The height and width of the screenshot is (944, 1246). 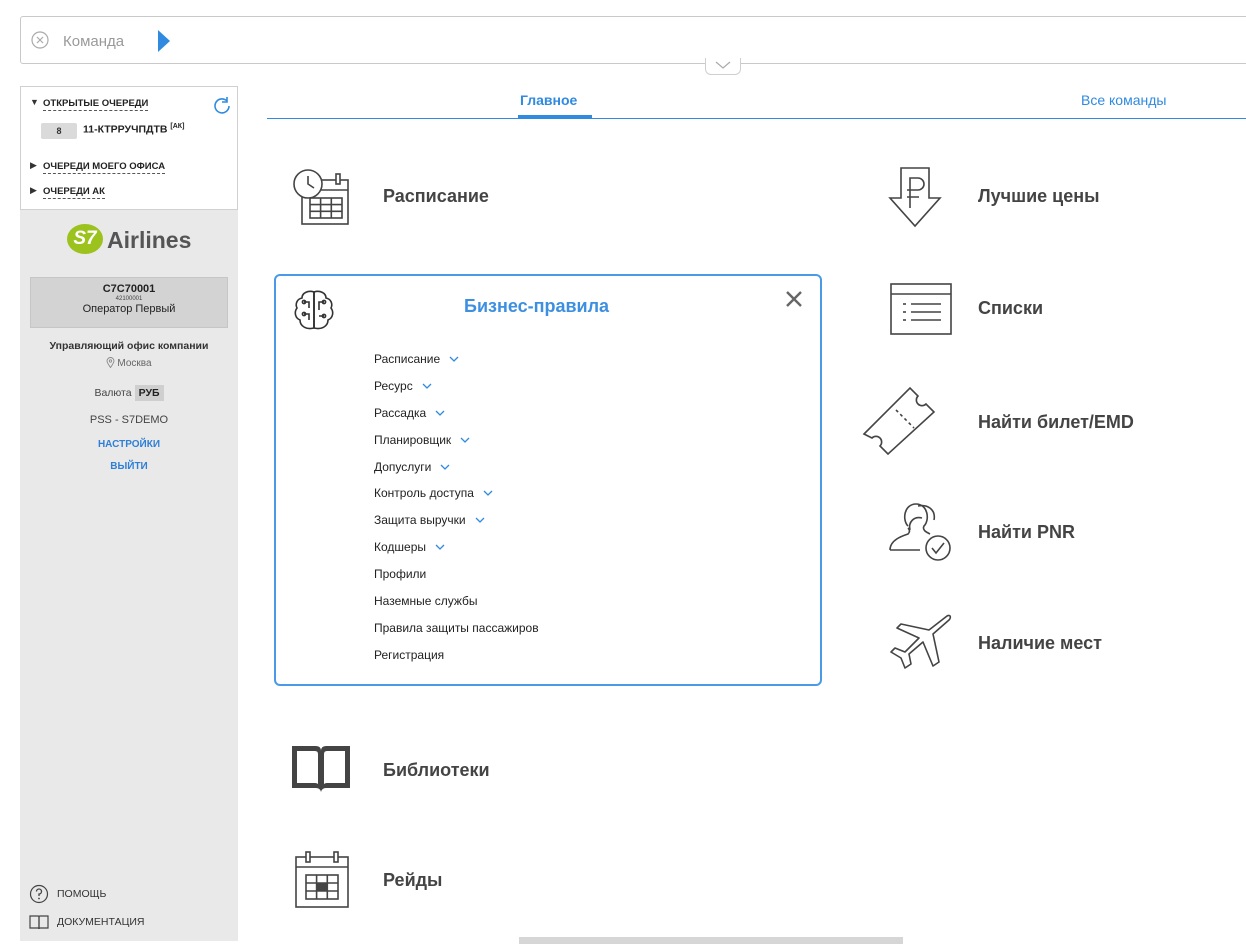 What do you see at coordinates (96, 104) in the screenshot?
I see `open-queues-header: ОТКРЫТЫЕ ОЧЕРЕДИ` at bounding box center [96, 104].